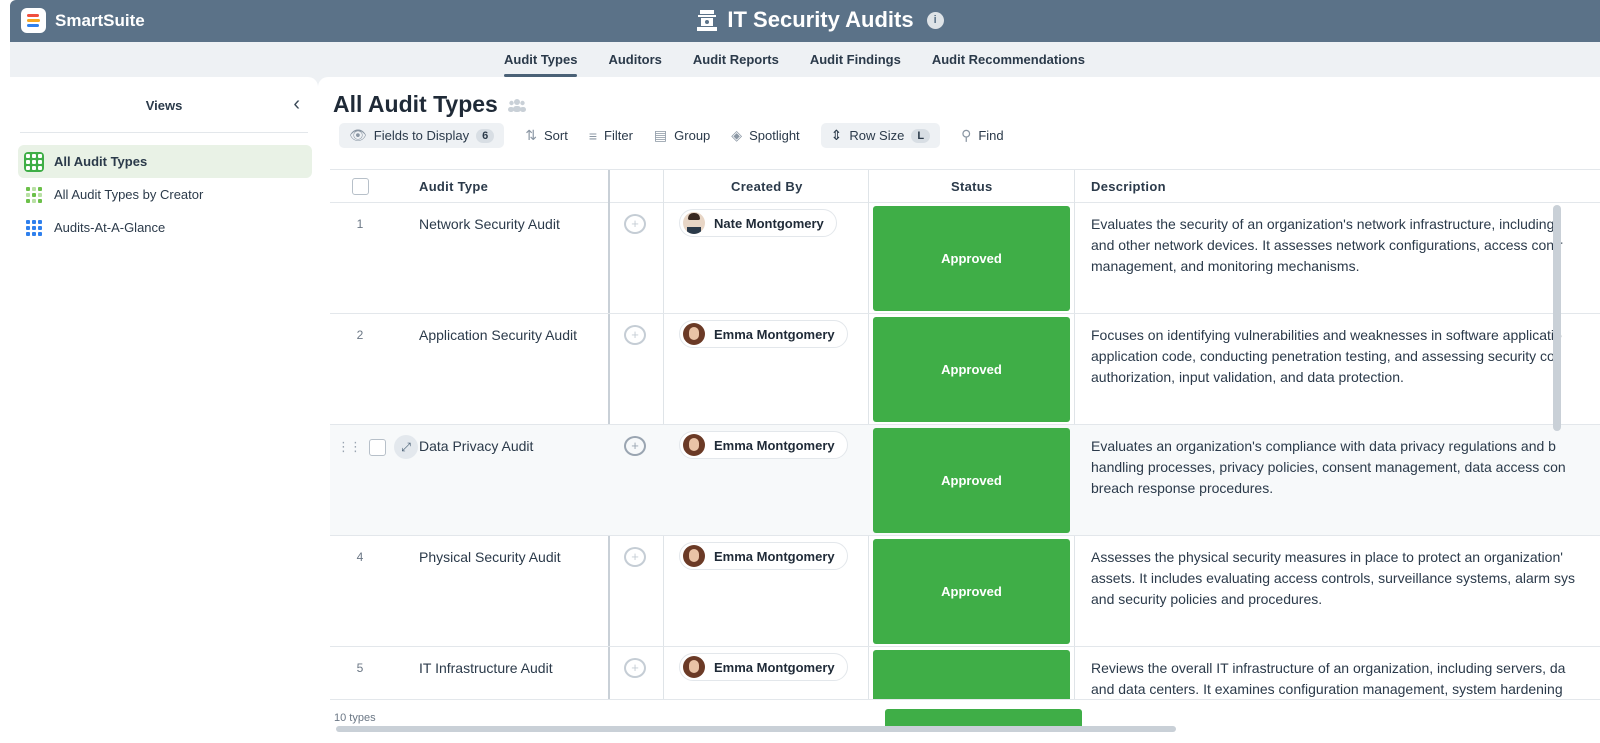 Image resolution: width=1600 pixels, height=743 pixels. What do you see at coordinates (1128, 186) in the screenshot?
I see `column-header-description: Description` at bounding box center [1128, 186].